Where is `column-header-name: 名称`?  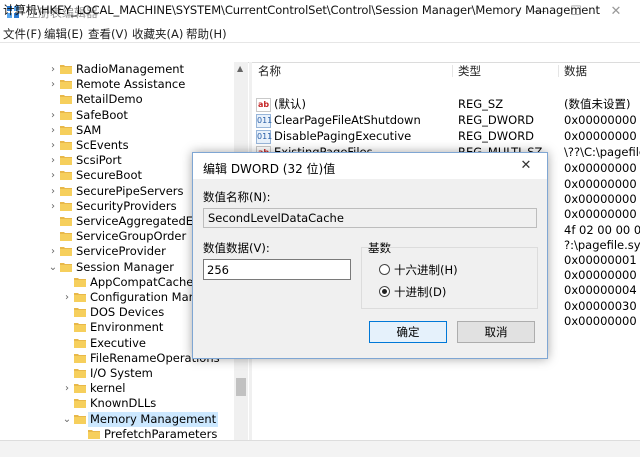
column-header-name: 名称 is located at coordinates (269, 71).